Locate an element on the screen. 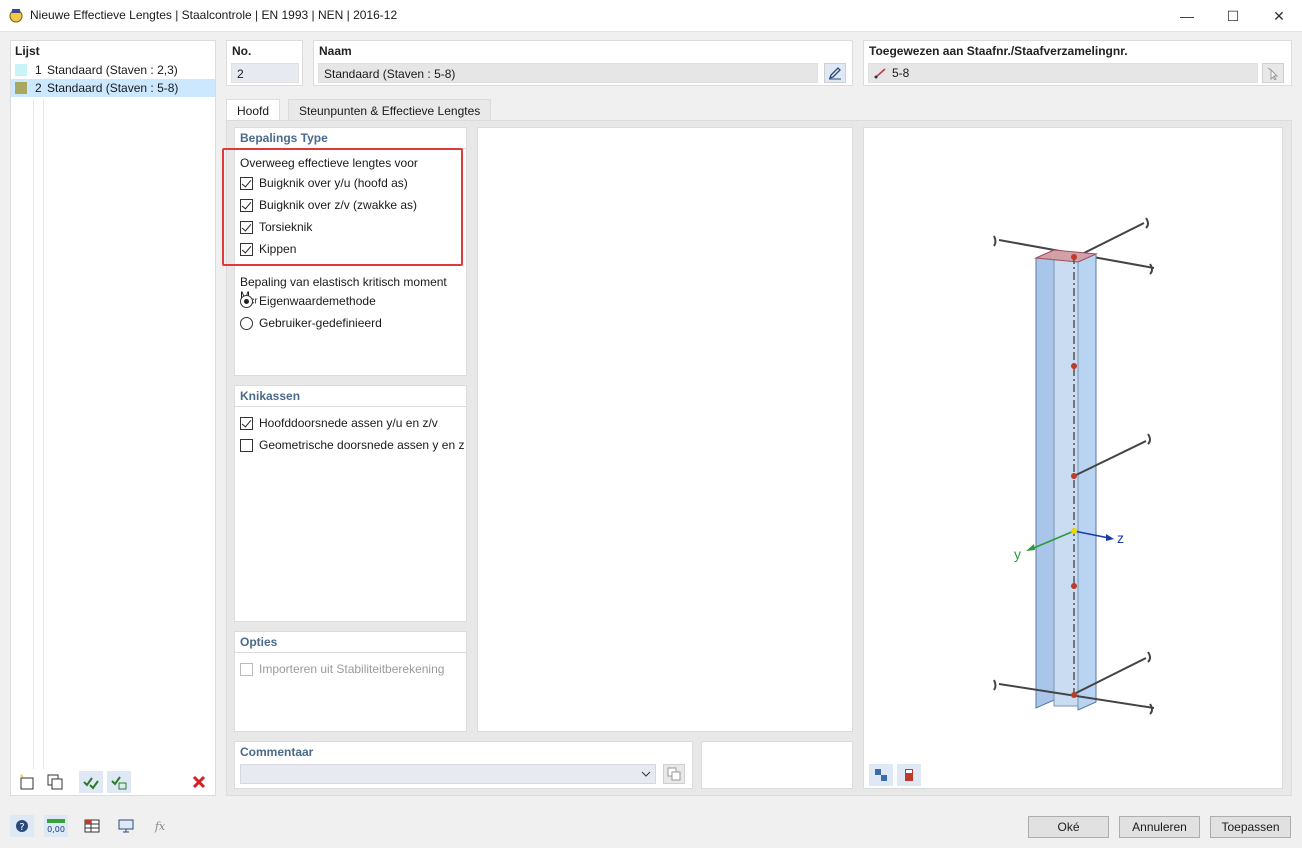  copy-item-button is located at coordinates (55, 782).